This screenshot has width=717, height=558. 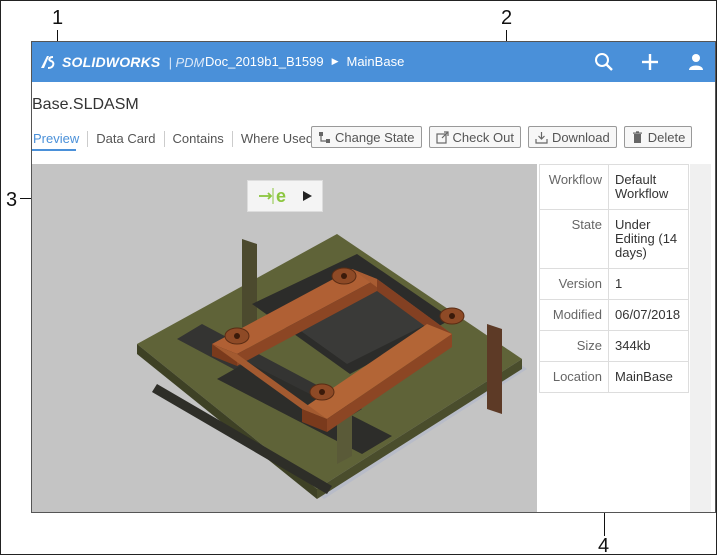 What do you see at coordinates (574, 315) in the screenshot?
I see `property-key: Modified` at bounding box center [574, 315].